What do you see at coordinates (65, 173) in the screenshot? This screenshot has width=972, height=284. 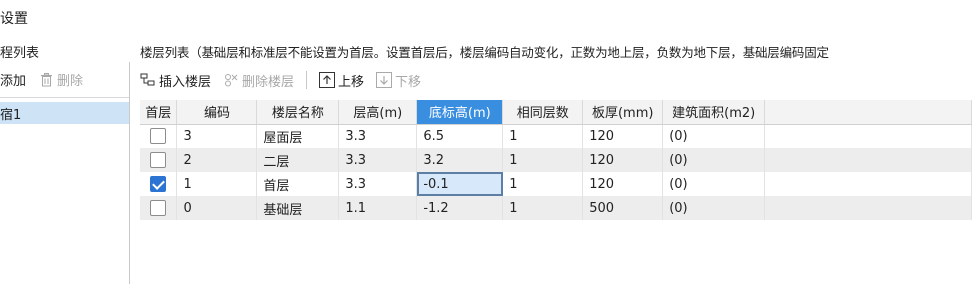 I see `project-list-panel: 添加 删除 宿1` at bounding box center [65, 173].